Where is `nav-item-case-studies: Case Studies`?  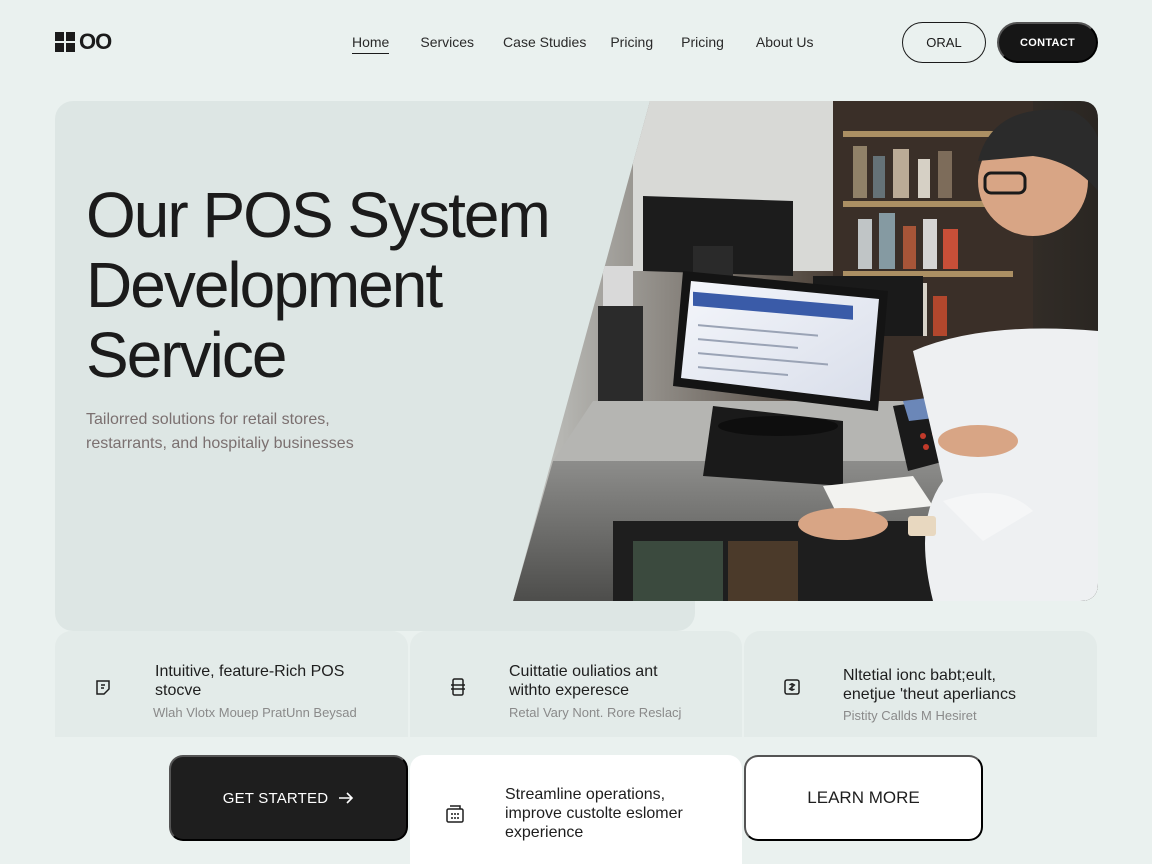
nav-item-case-studies: Case Studies is located at coordinates (544, 44).